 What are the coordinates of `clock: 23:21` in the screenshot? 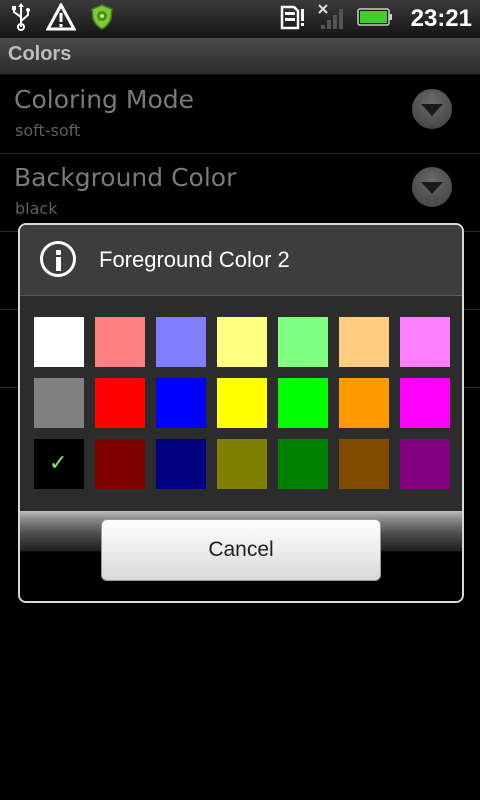 It's located at (441, 18).